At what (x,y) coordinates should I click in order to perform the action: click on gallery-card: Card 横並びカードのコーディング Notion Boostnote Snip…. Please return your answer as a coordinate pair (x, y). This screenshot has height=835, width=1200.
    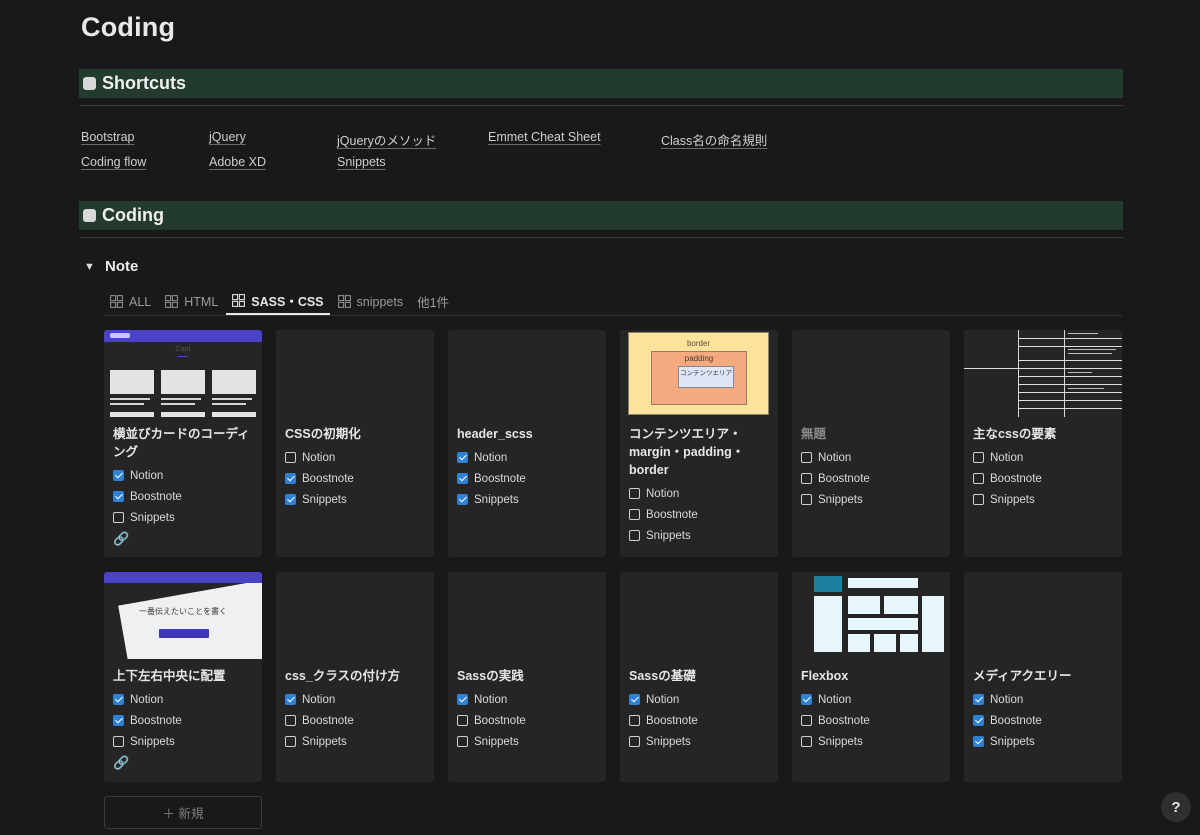
    Looking at the image, I should click on (183, 443).